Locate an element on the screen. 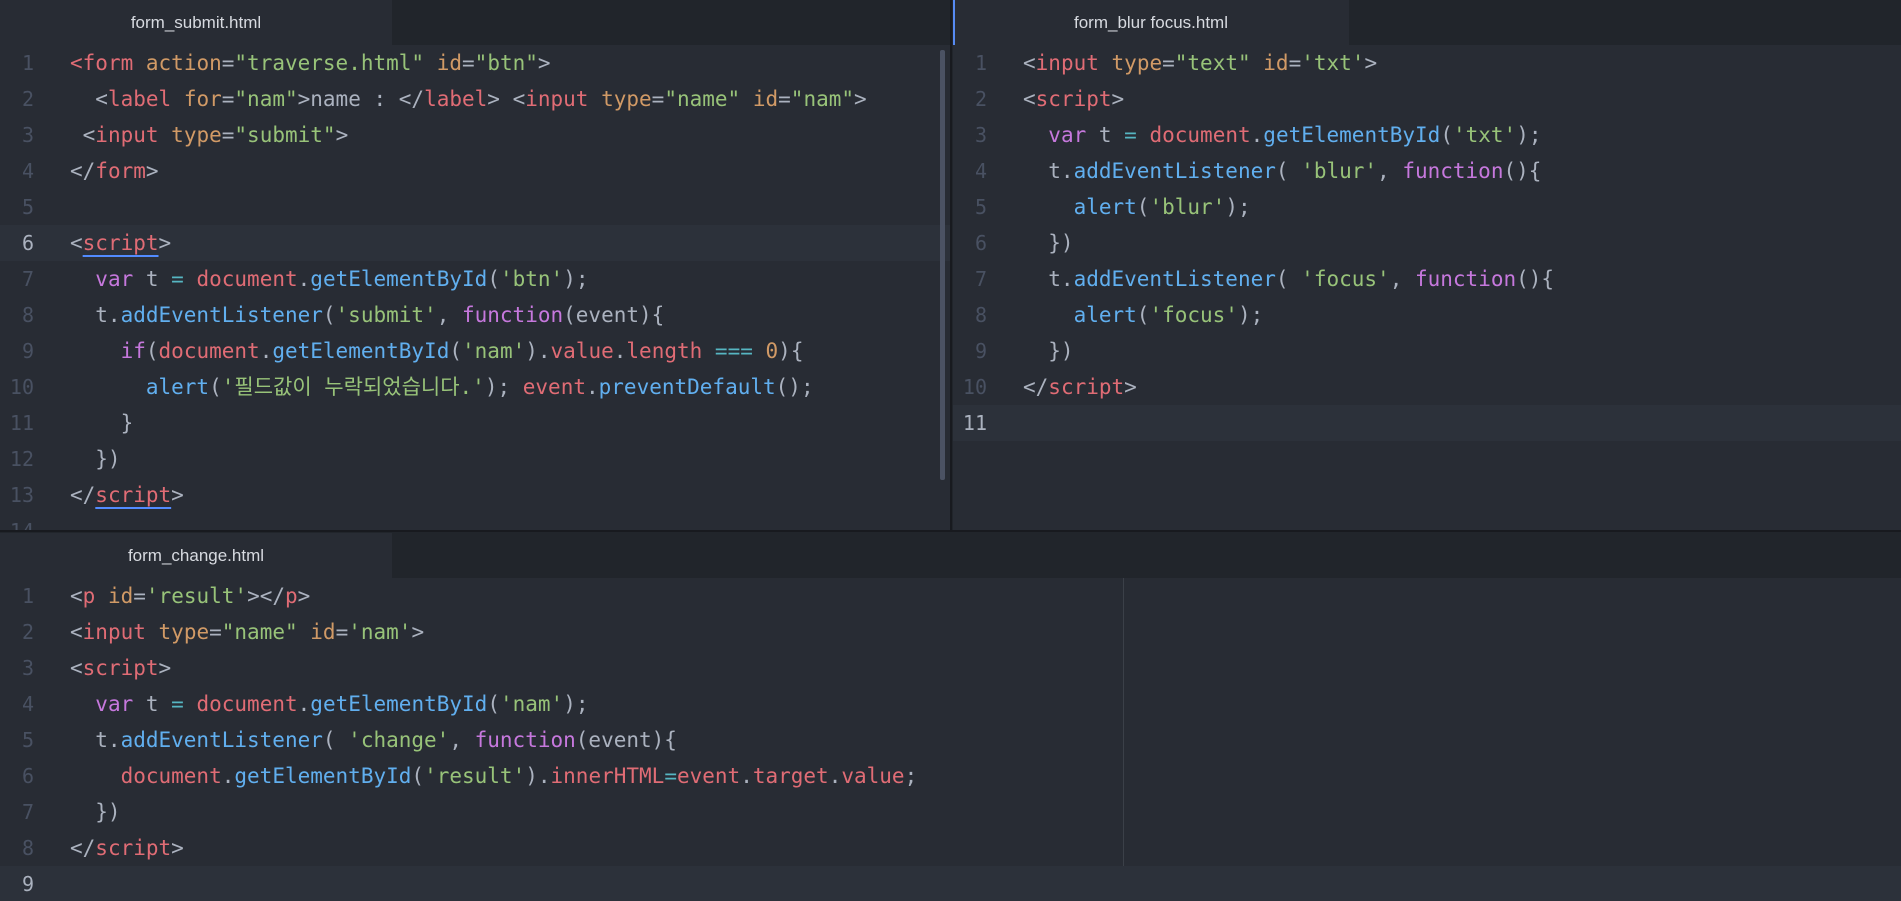 The width and height of the screenshot is (1901, 901). code-token: 'focus' is located at coordinates (1193, 315).